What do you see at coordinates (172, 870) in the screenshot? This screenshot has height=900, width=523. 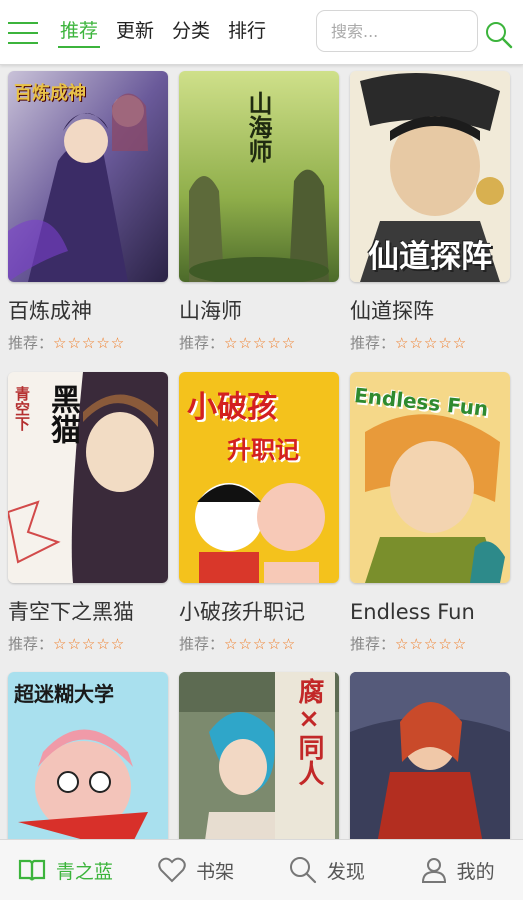 I see `heart-icon` at bounding box center [172, 870].